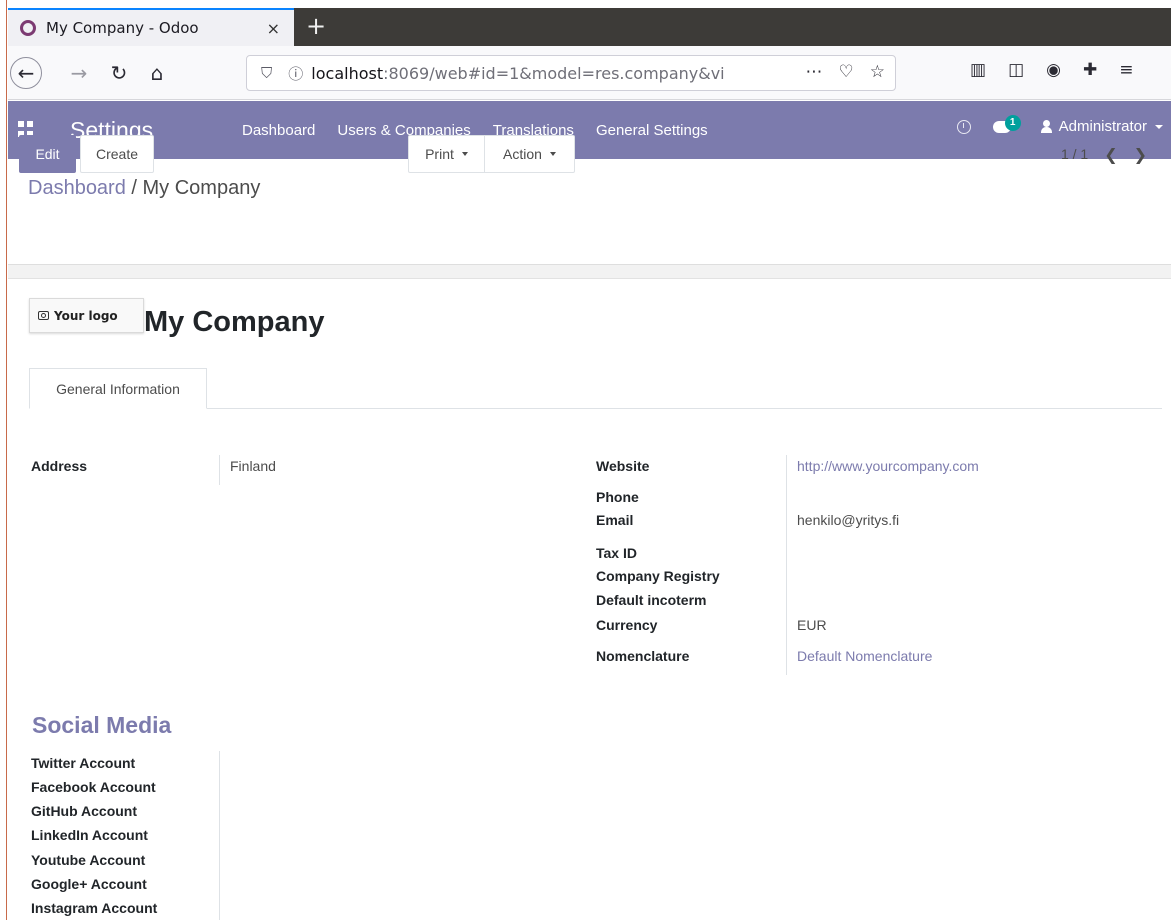  Describe the element at coordinates (846, 72) in the screenshot. I see `pocket-icon: ♡` at that location.